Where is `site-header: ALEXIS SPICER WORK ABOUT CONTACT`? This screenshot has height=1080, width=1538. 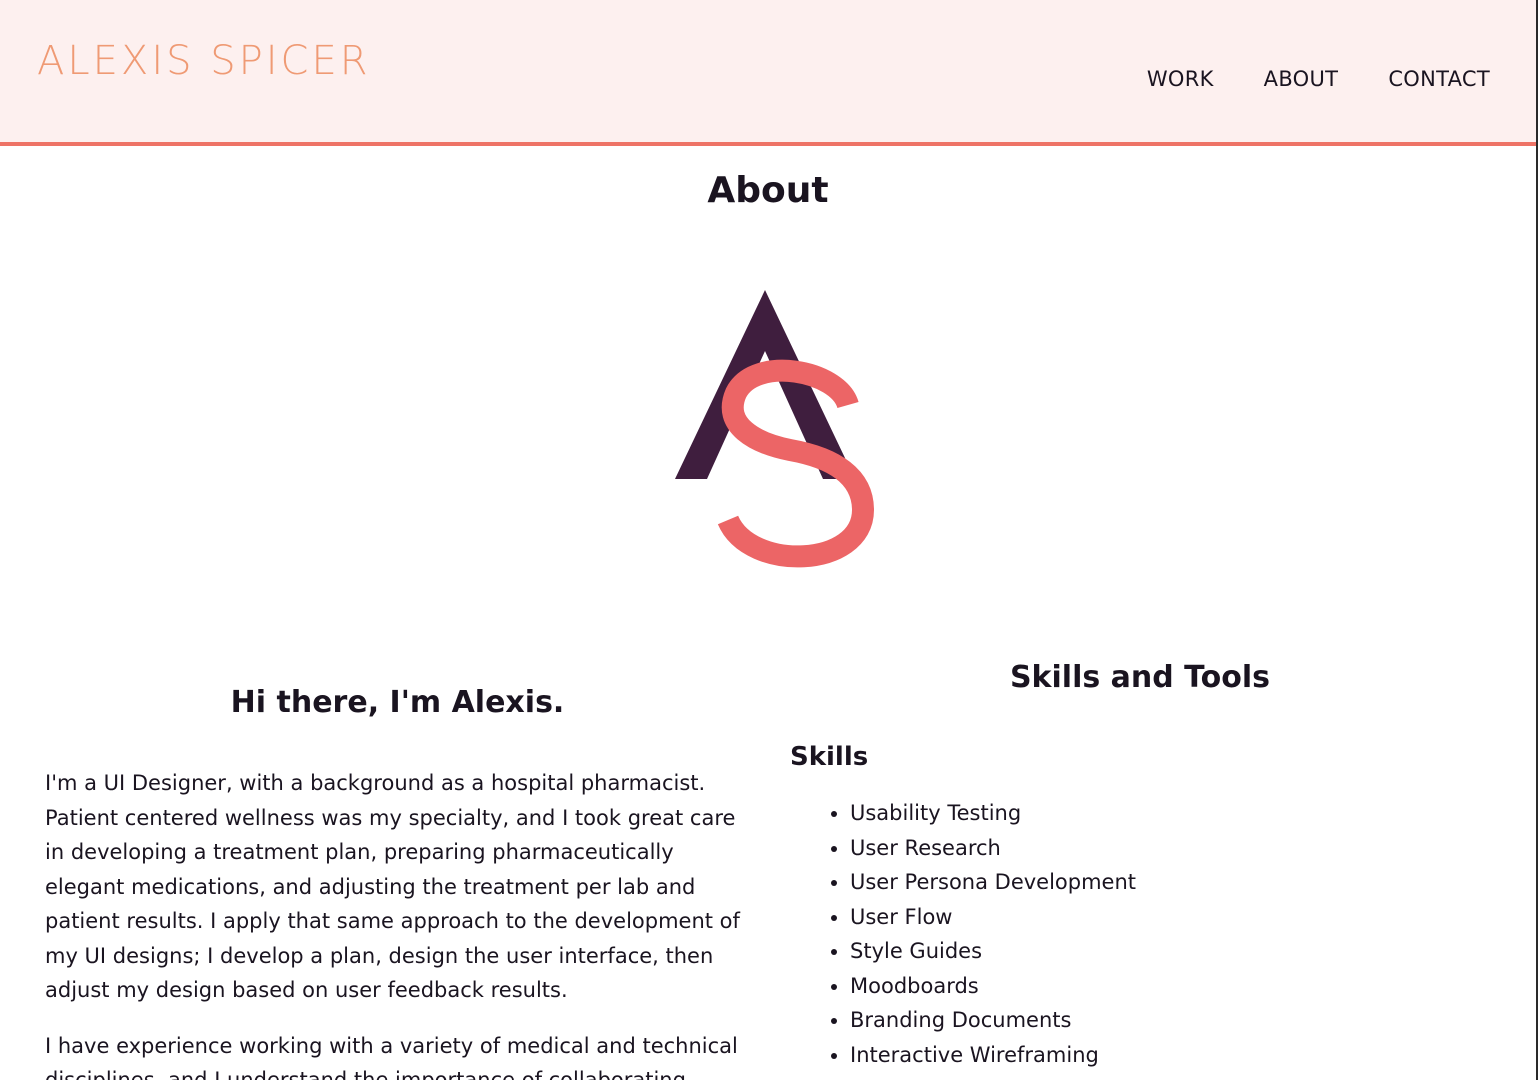
site-header: ALEXIS SPICER WORK ABOUT CONTACT is located at coordinates (768, 73).